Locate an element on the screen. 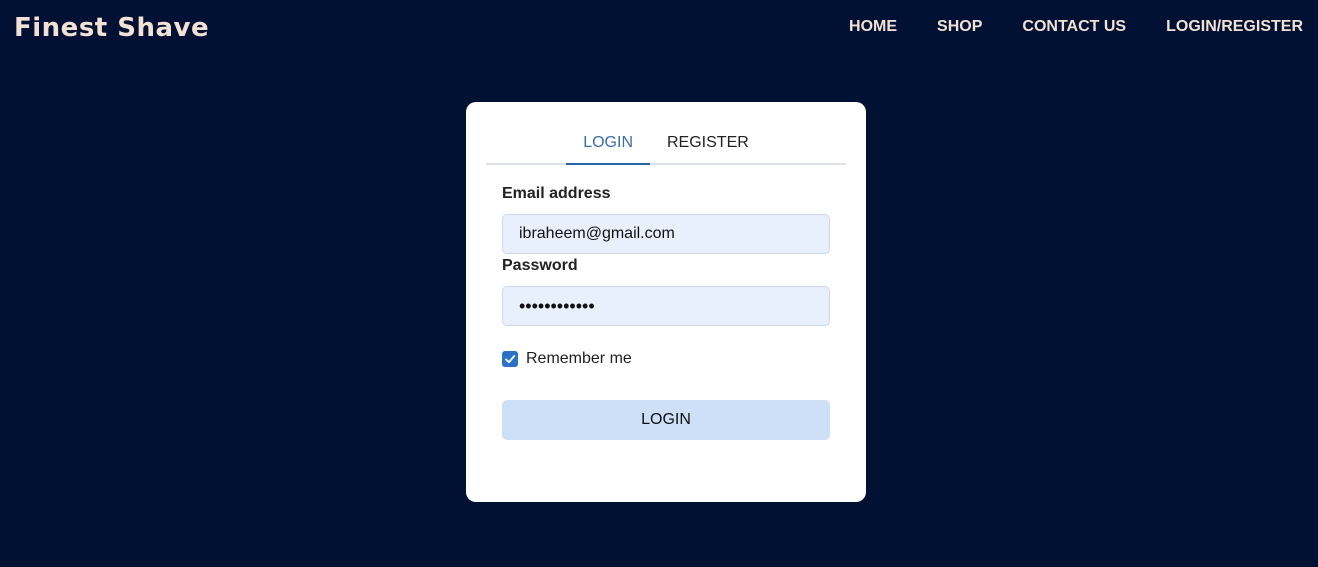  nav-login-register: LOGIN/REGISTER is located at coordinates (1234, 27).